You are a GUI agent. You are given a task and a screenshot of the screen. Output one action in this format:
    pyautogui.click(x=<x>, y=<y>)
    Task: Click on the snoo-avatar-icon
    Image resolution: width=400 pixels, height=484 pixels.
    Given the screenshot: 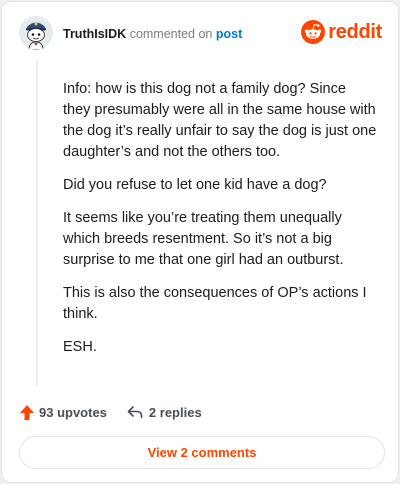 What is the action you would take?
    pyautogui.click(x=36, y=33)
    